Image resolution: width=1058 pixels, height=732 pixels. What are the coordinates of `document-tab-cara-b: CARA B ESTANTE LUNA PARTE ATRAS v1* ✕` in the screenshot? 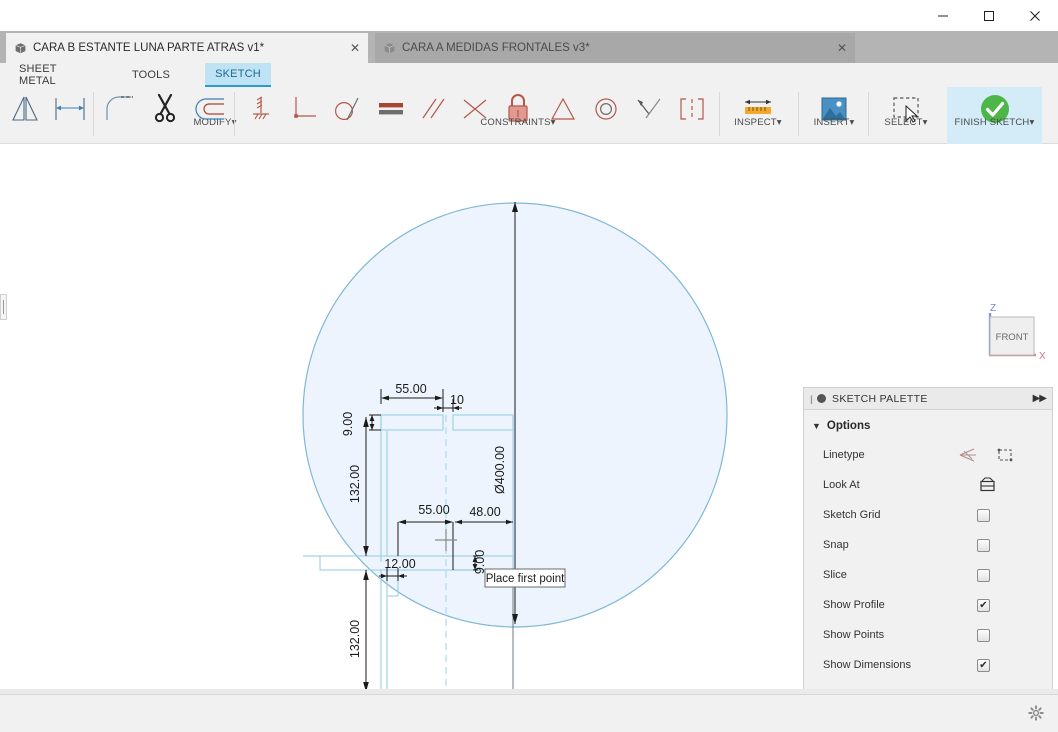 It's located at (187, 48).